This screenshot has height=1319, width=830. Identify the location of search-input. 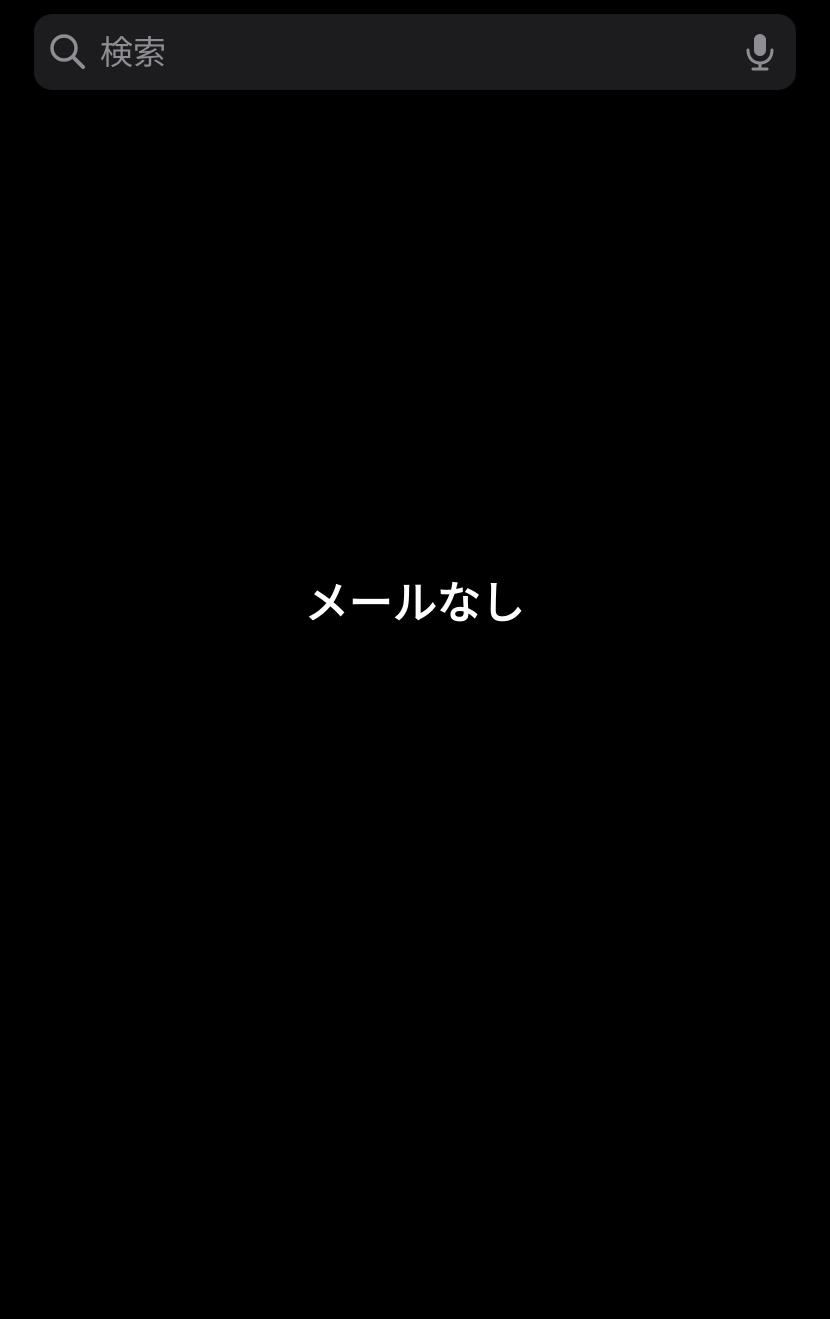
(410, 52).